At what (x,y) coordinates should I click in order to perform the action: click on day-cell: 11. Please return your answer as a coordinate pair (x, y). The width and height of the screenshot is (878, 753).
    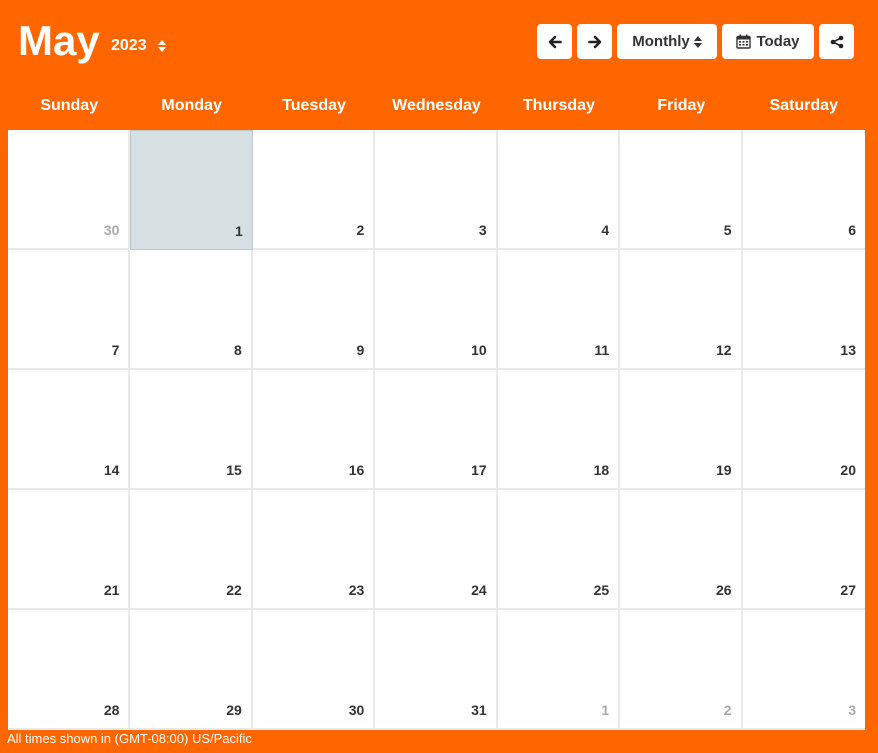
    Looking at the image, I should click on (559, 310).